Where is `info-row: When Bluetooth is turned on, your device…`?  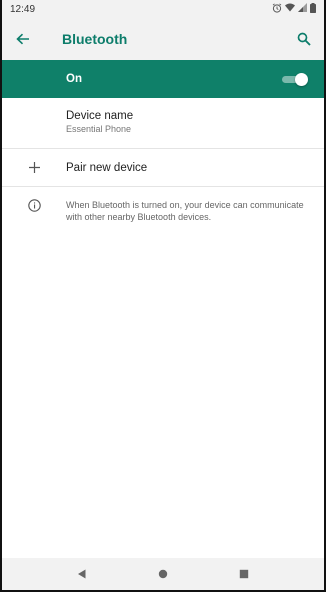
info-row: When Bluetooth is turned on, your device… is located at coordinates (163, 205).